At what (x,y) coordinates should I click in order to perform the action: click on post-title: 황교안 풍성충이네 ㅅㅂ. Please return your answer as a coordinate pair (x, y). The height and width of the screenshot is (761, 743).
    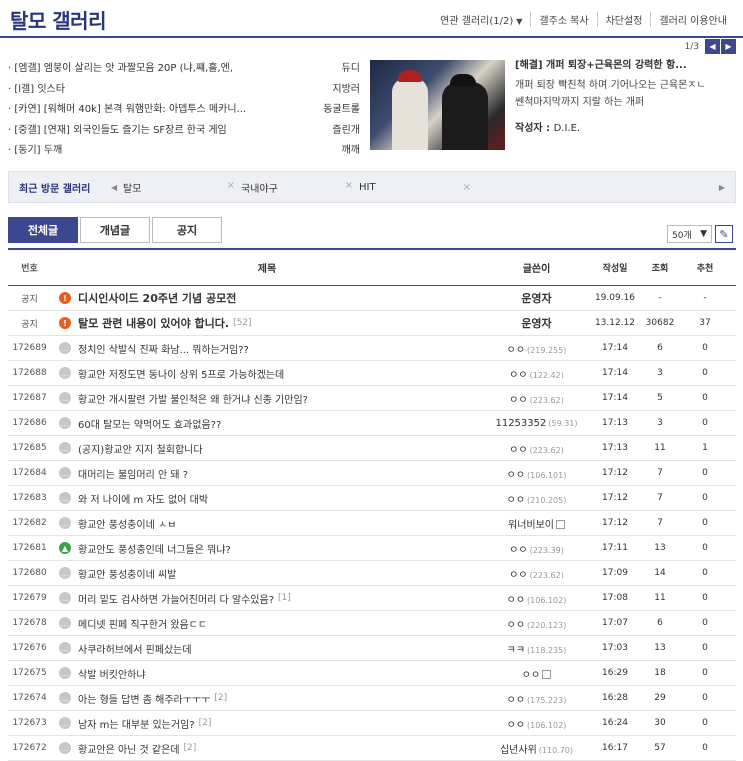
    Looking at the image, I should click on (127, 523).